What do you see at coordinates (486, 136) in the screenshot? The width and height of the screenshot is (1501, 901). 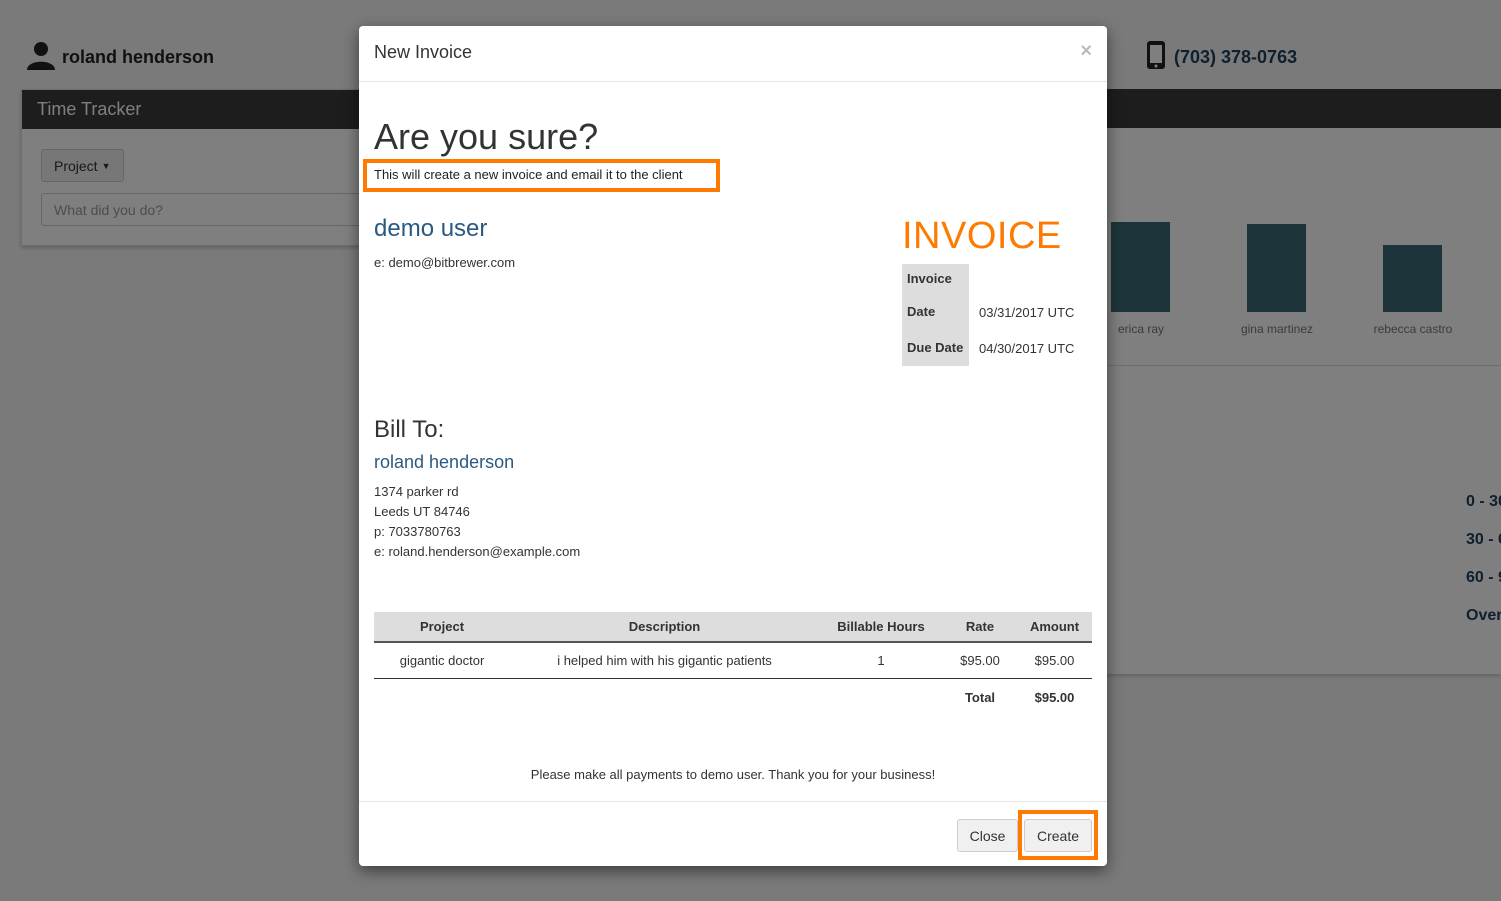 I see `confirm-heading: Are you sure?` at bounding box center [486, 136].